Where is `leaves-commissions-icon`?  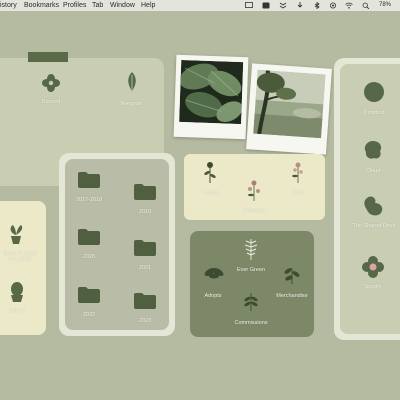 leaves-commissions-icon is located at coordinates (251, 301).